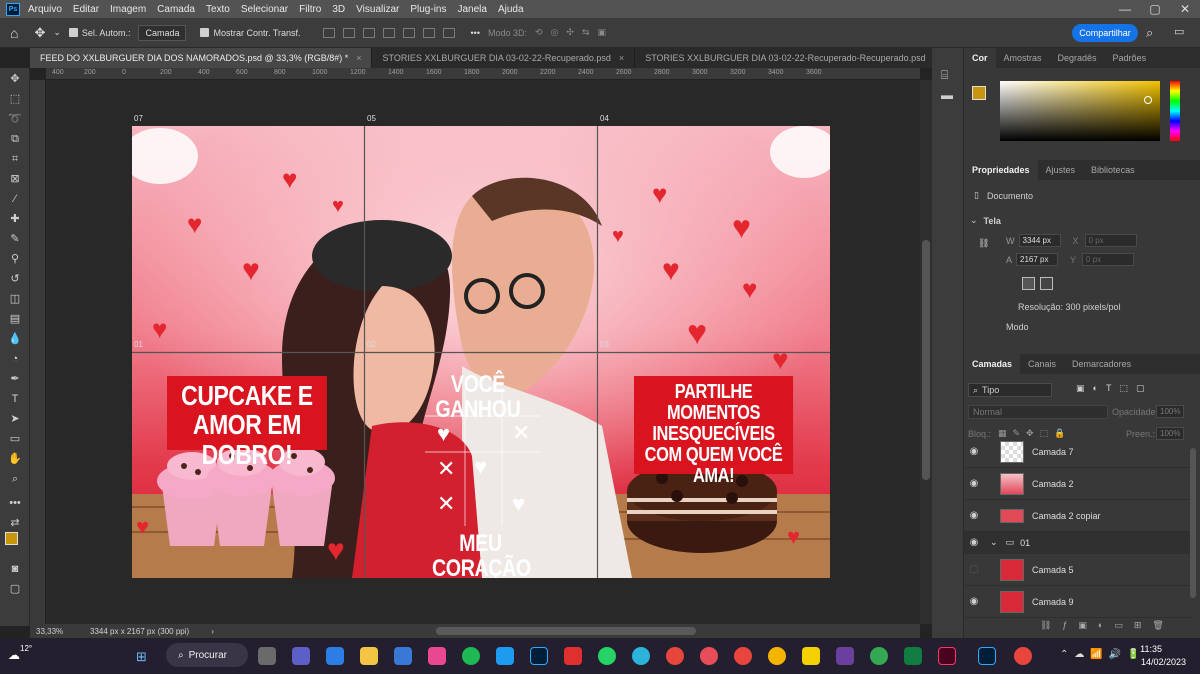  What do you see at coordinates (811, 656) in the screenshot?
I see `sticky-notes-icon` at bounding box center [811, 656].